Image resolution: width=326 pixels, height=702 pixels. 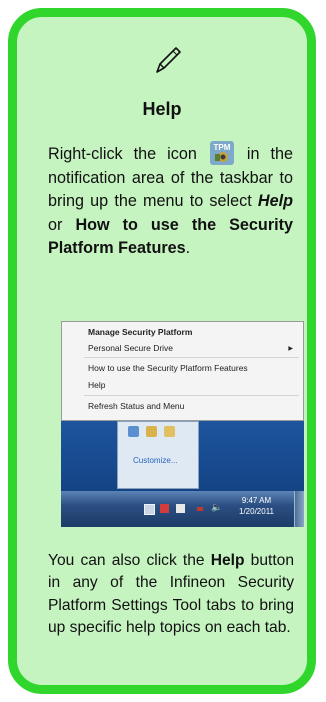 What do you see at coordinates (299, 509) in the screenshot?
I see `show-desktop-button` at bounding box center [299, 509].